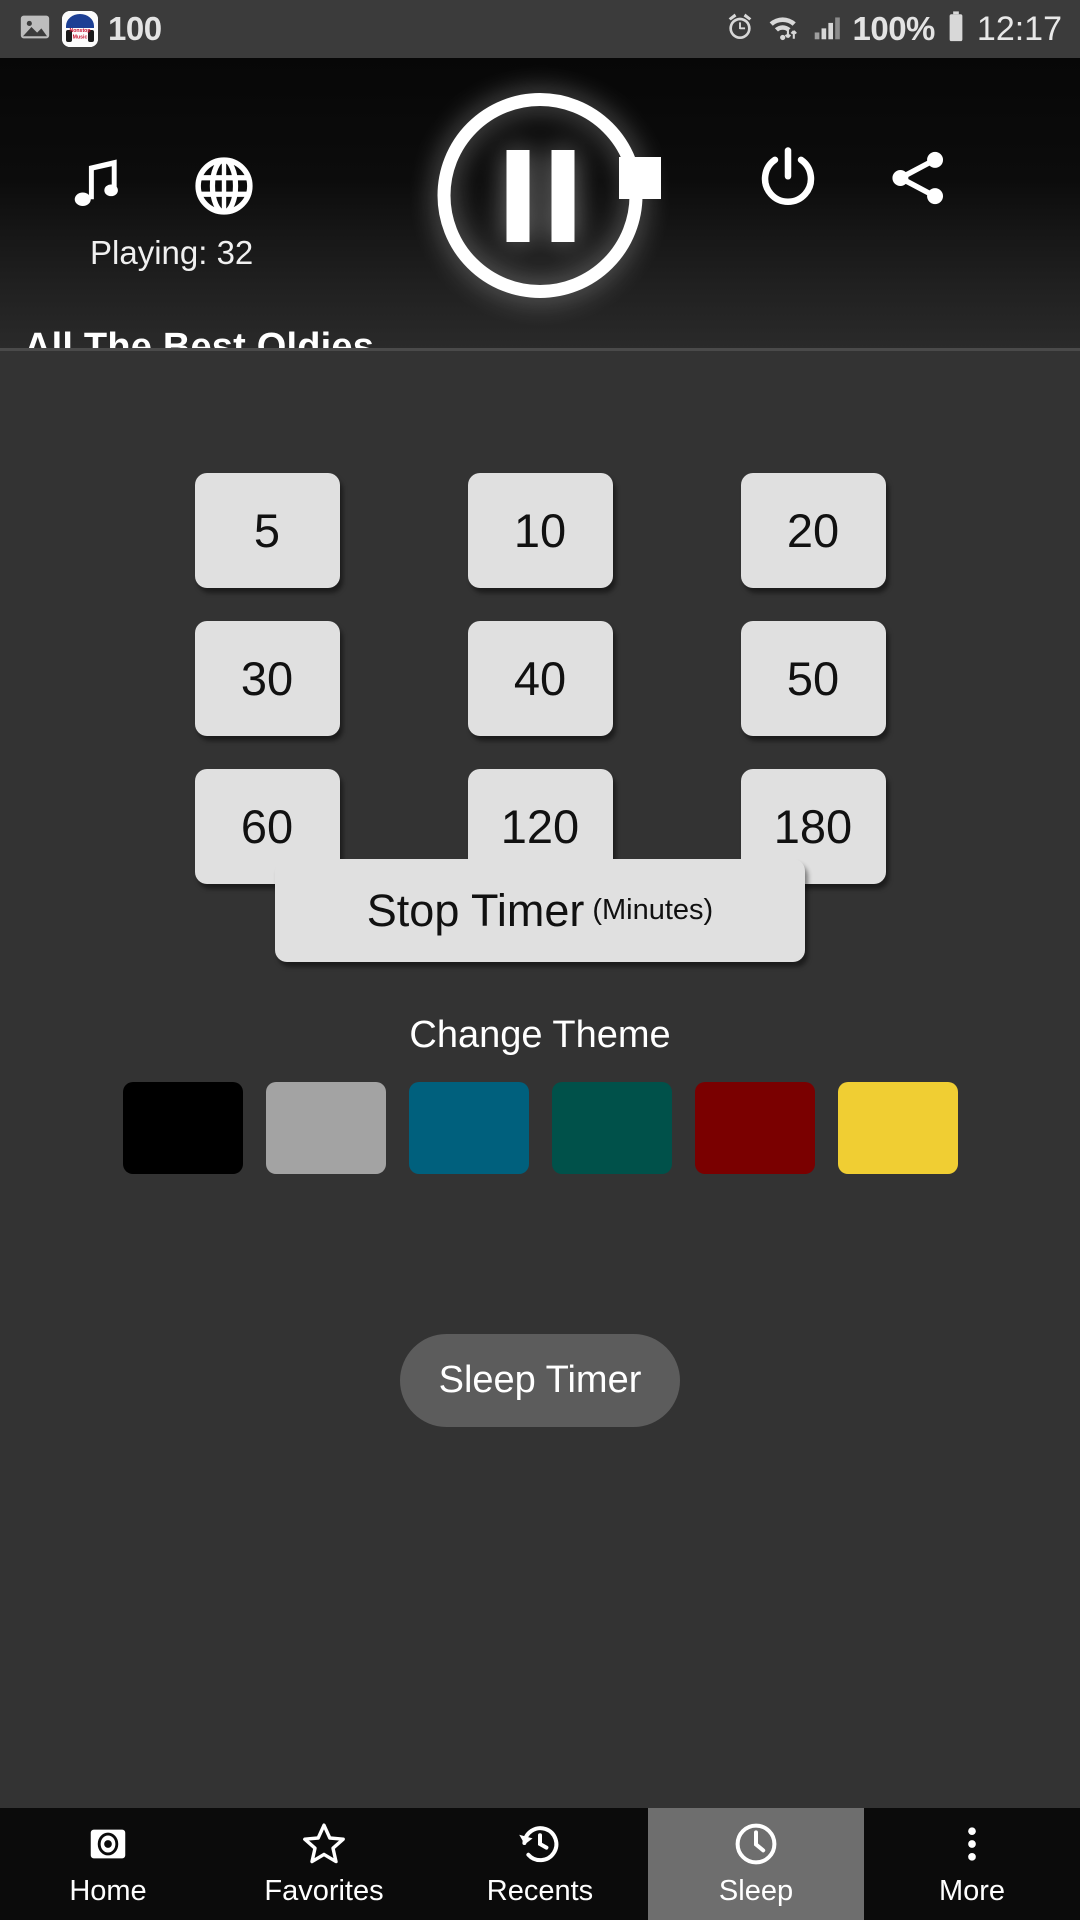 The height and width of the screenshot is (1920, 1080). I want to click on nav-item-favorites: Favorites, so click(324, 1864).